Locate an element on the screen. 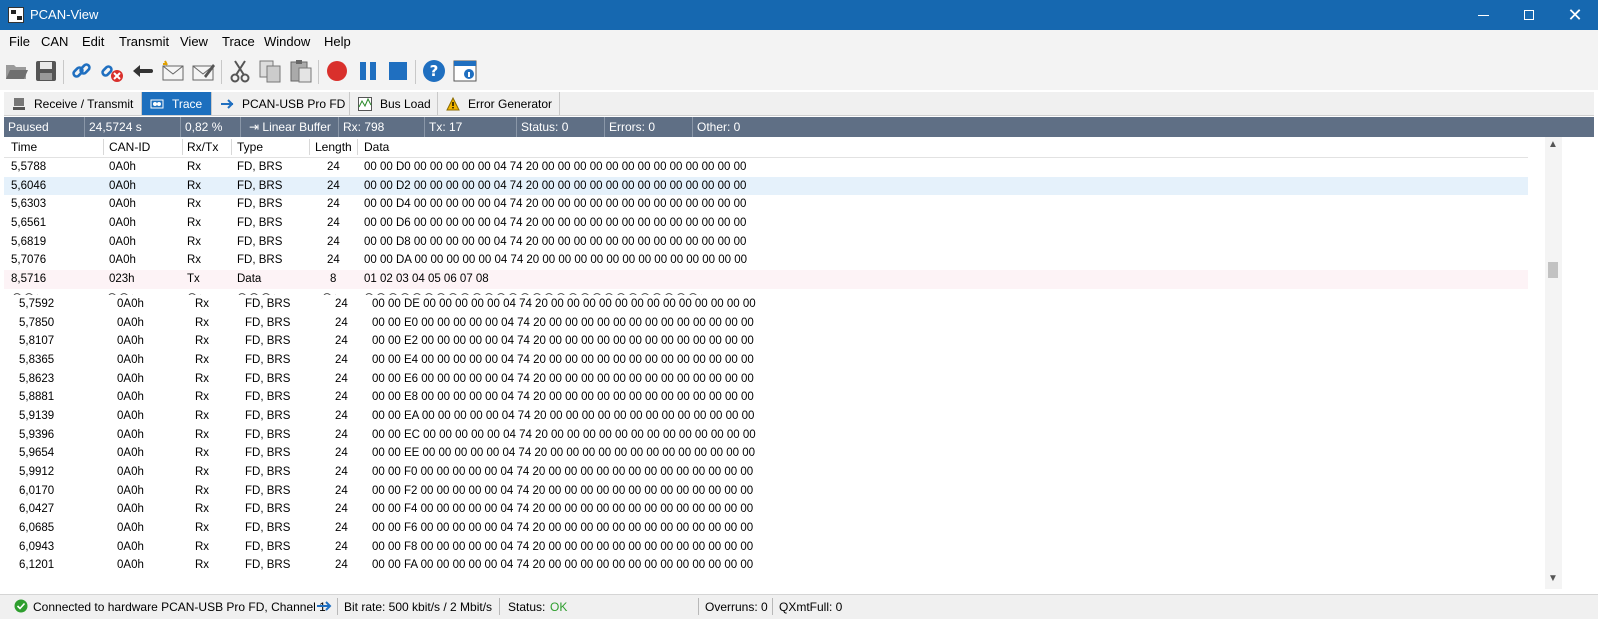 The height and width of the screenshot is (628, 1598). cut-icon is located at coordinates (240, 71).